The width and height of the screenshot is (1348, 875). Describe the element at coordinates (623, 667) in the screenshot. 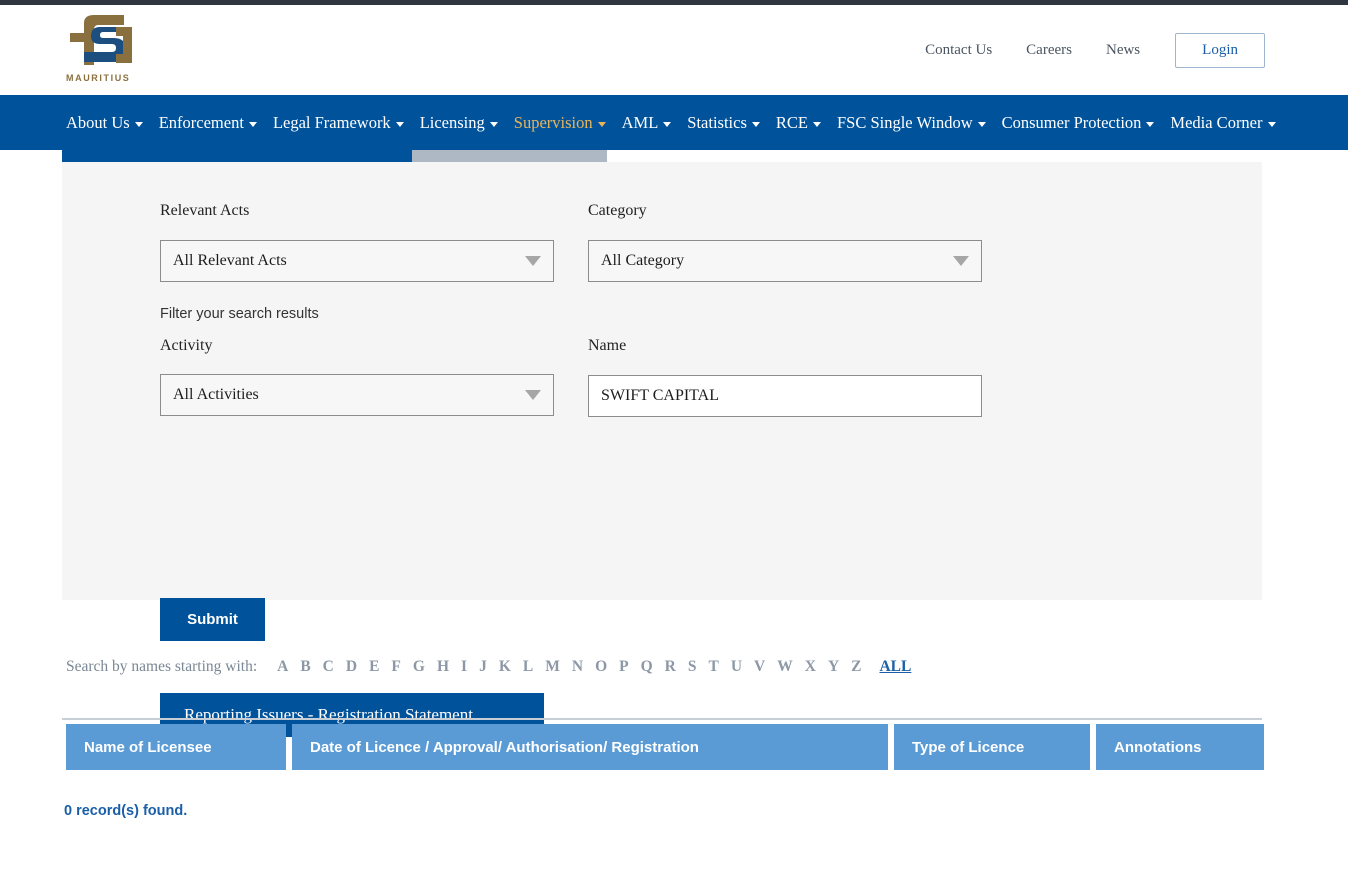

I see `alpha-letter-p: P` at that location.